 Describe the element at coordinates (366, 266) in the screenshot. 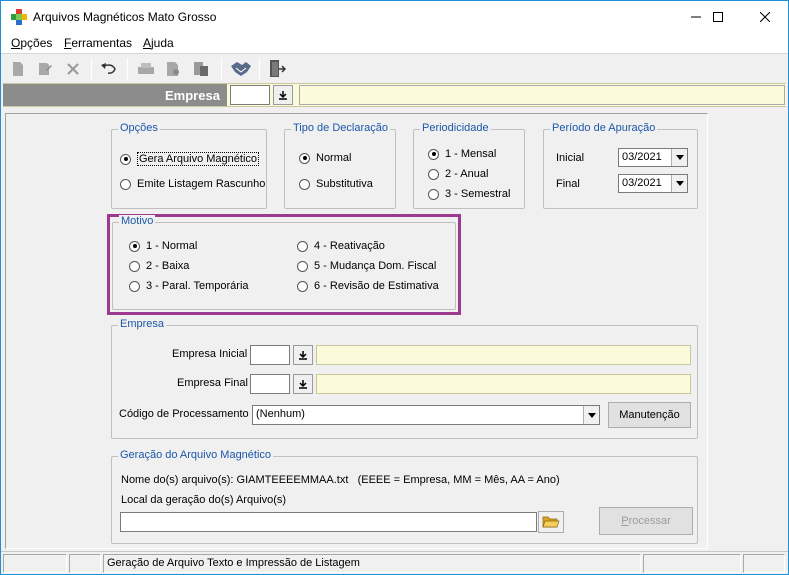

I see `radio-motivo-mudanca-dom-fiscal: 5 - Mudança Dom. Fiscal` at that location.